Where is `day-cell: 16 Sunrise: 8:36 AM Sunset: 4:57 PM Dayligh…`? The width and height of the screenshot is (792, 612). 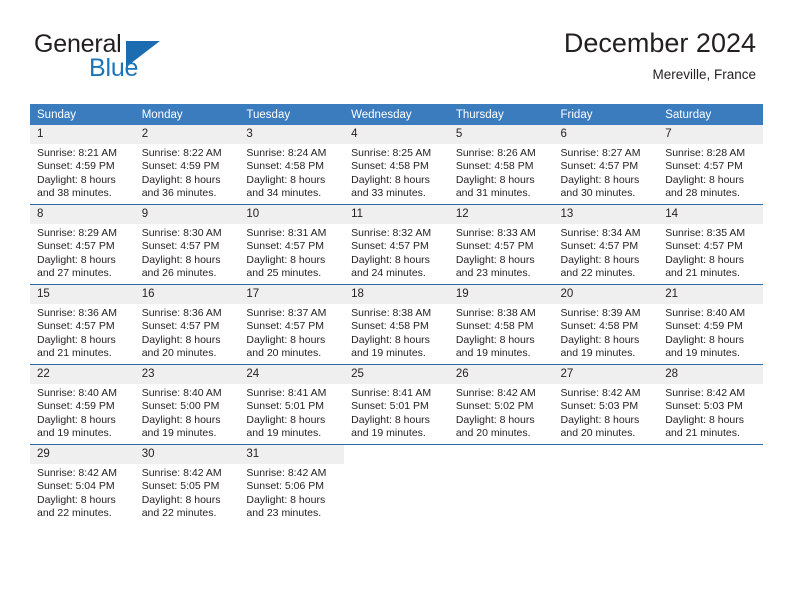
day-cell: 16 Sunrise: 8:36 AM Sunset: 4:57 PM Dayligh… is located at coordinates (187, 324).